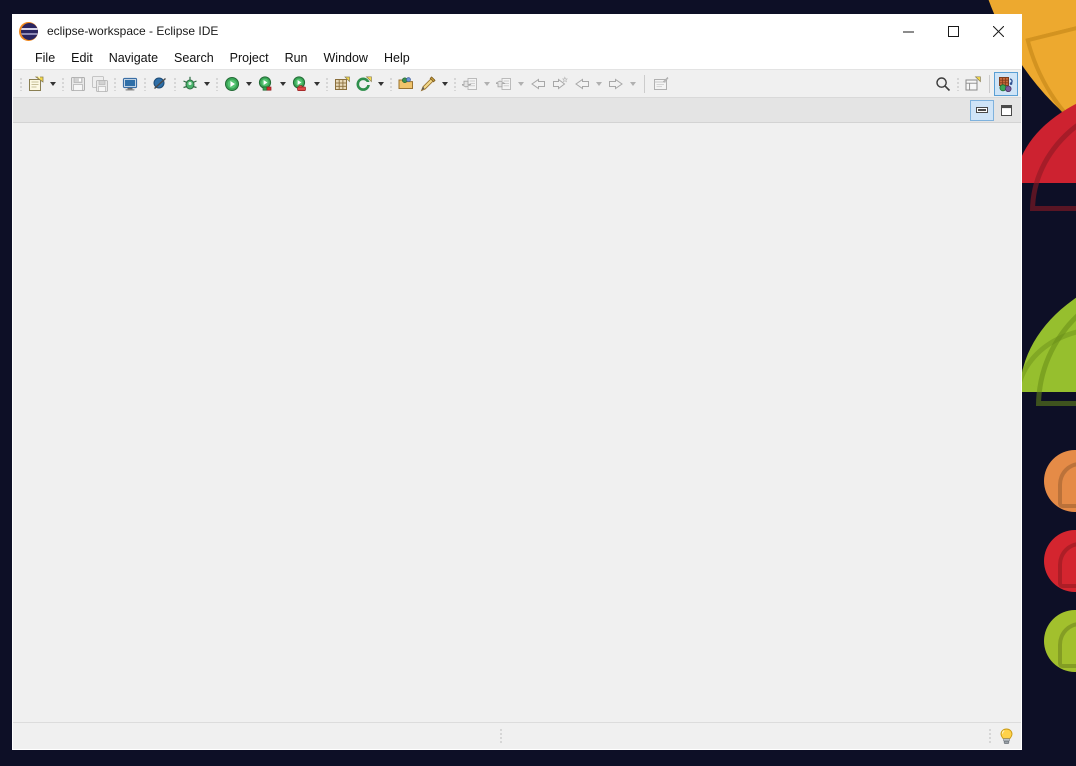 This screenshot has width=1076, height=766. What do you see at coordinates (190, 84) in the screenshot?
I see `debug-button` at bounding box center [190, 84].